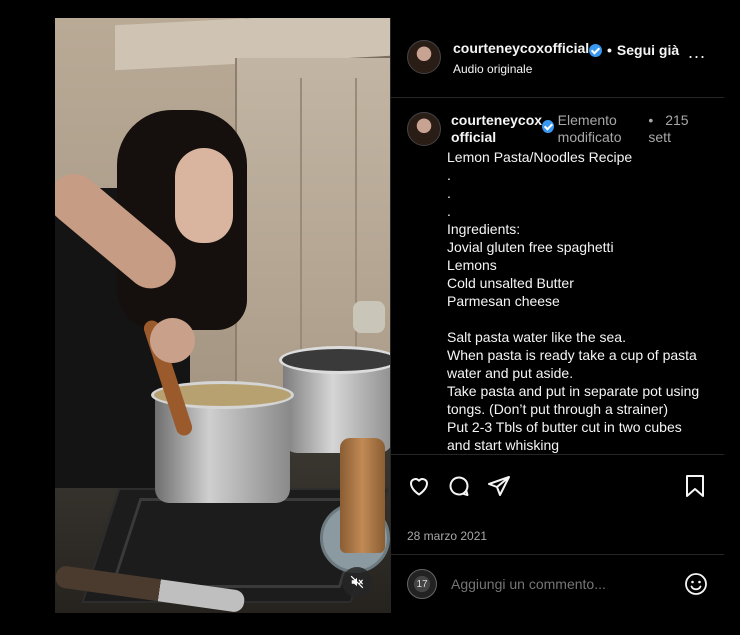  Describe the element at coordinates (648, 50) in the screenshot. I see `following-button: Segui già` at that location.